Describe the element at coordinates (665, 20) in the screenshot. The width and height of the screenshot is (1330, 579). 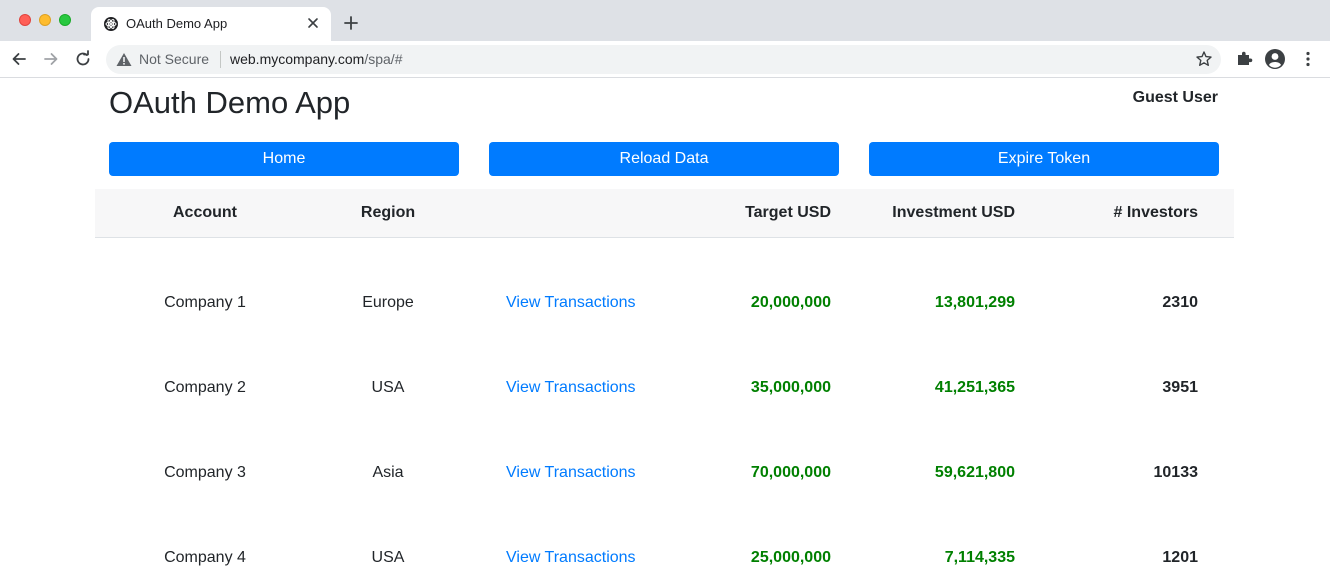
I see `browser-tab-bar: OAuth Demo App` at that location.